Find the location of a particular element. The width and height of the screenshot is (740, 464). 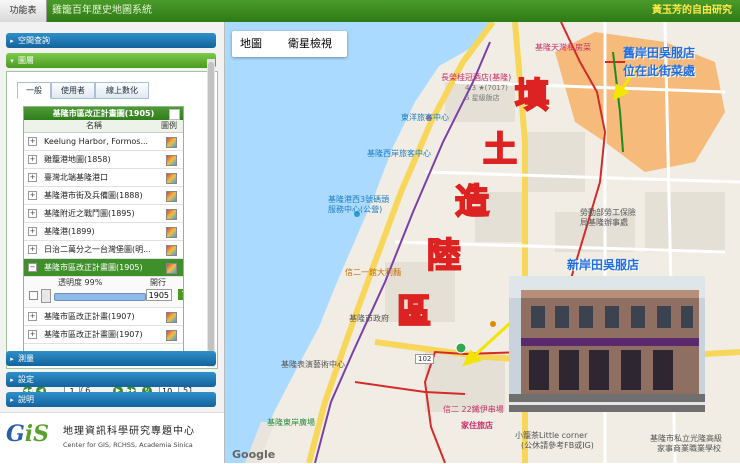

chevron-down-icon: ▾ is located at coordinates (12, 61).